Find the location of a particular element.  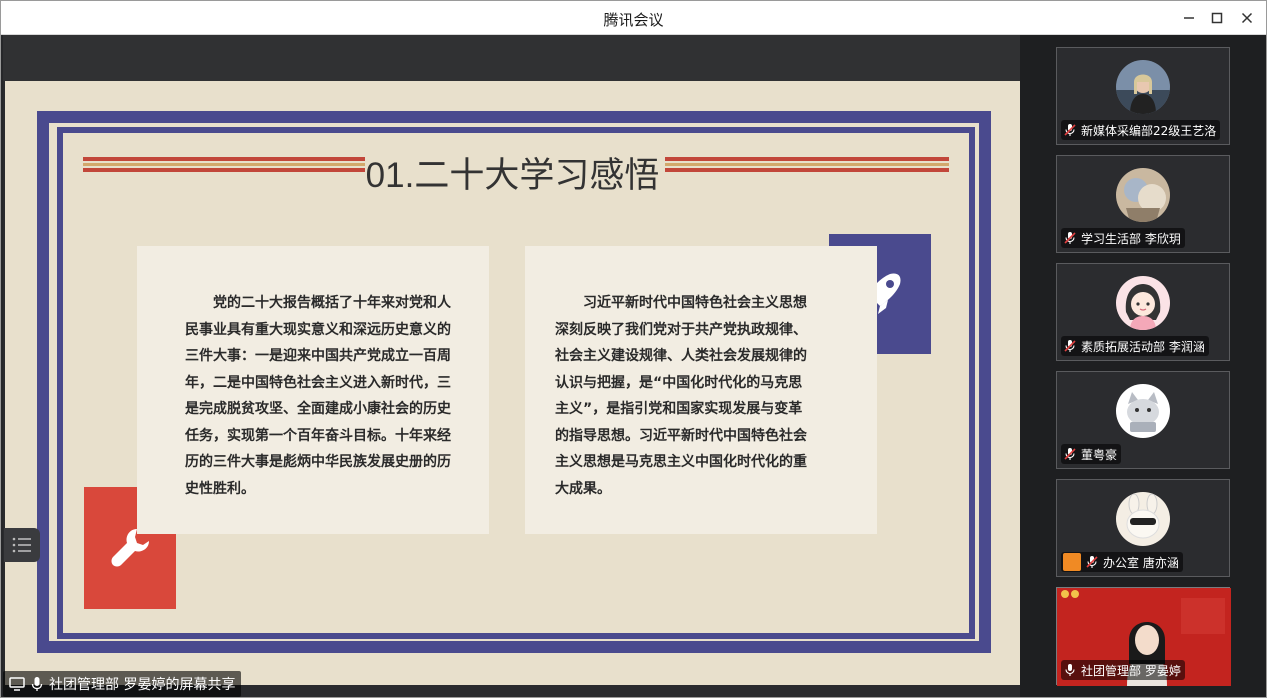

participant-label: 素质拓展活动部 李润涵 is located at coordinates (1135, 346).